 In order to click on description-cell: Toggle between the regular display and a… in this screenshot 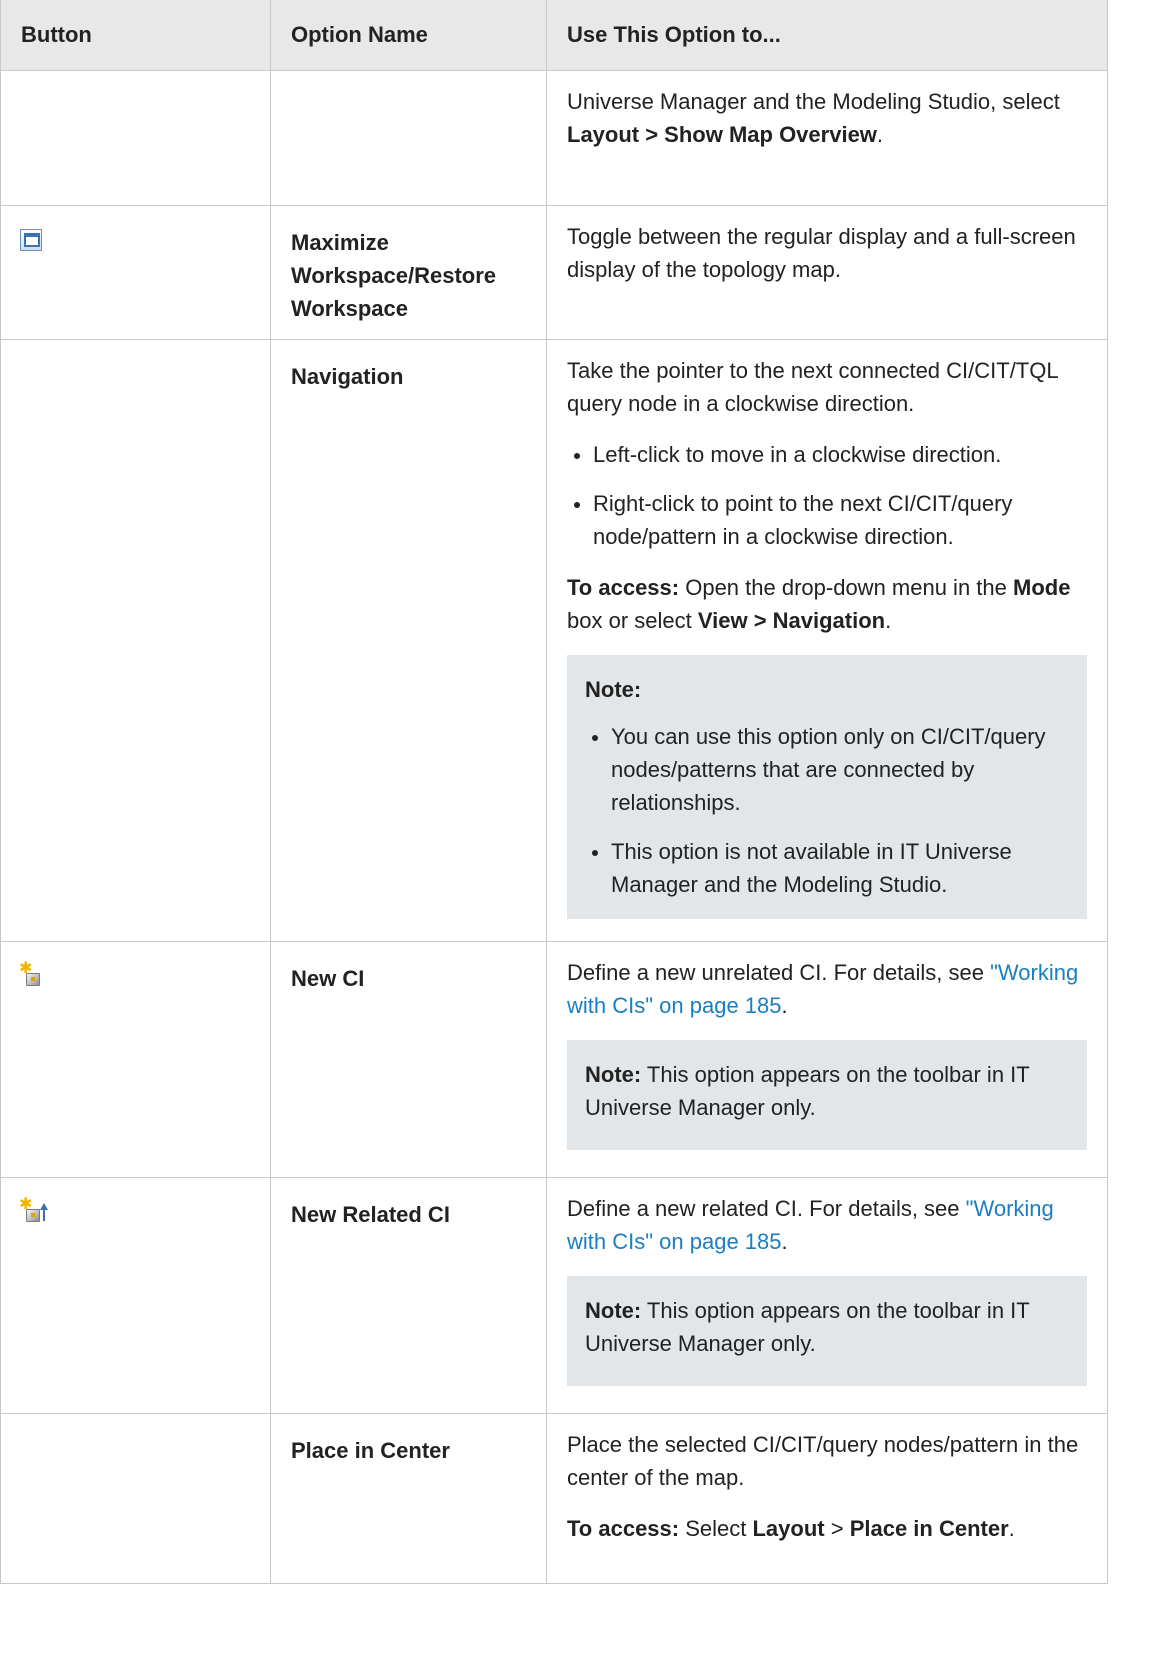, I will do `click(827, 272)`.